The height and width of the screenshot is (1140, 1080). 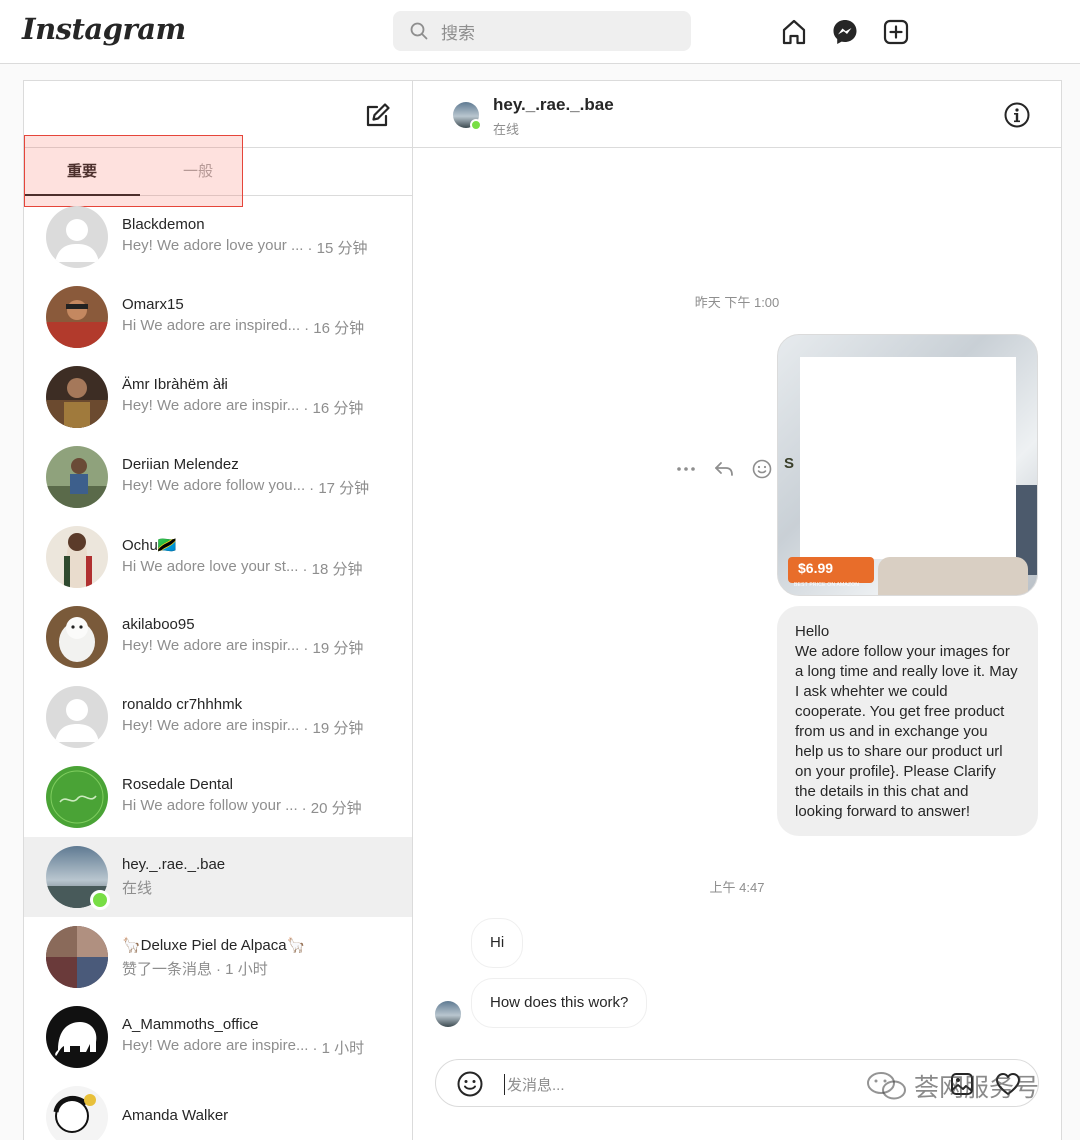 What do you see at coordinates (104, 29) in the screenshot?
I see `instagram-logo: Instagram` at bounding box center [104, 29].